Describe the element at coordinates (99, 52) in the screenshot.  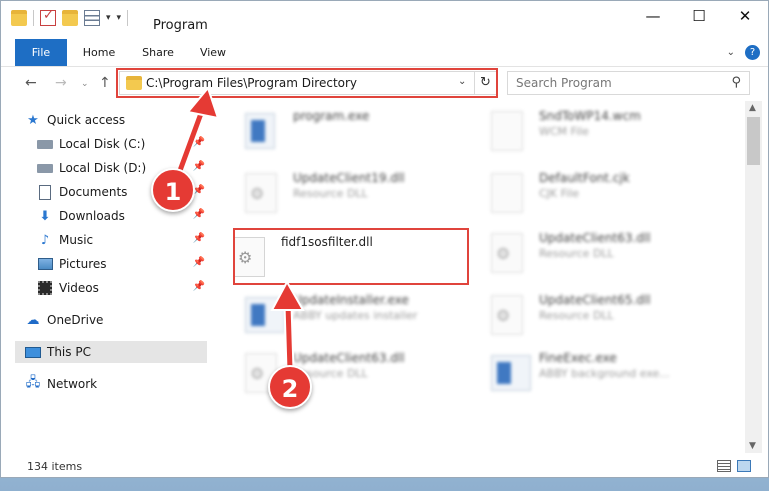
I see `tab-home: Home` at that location.